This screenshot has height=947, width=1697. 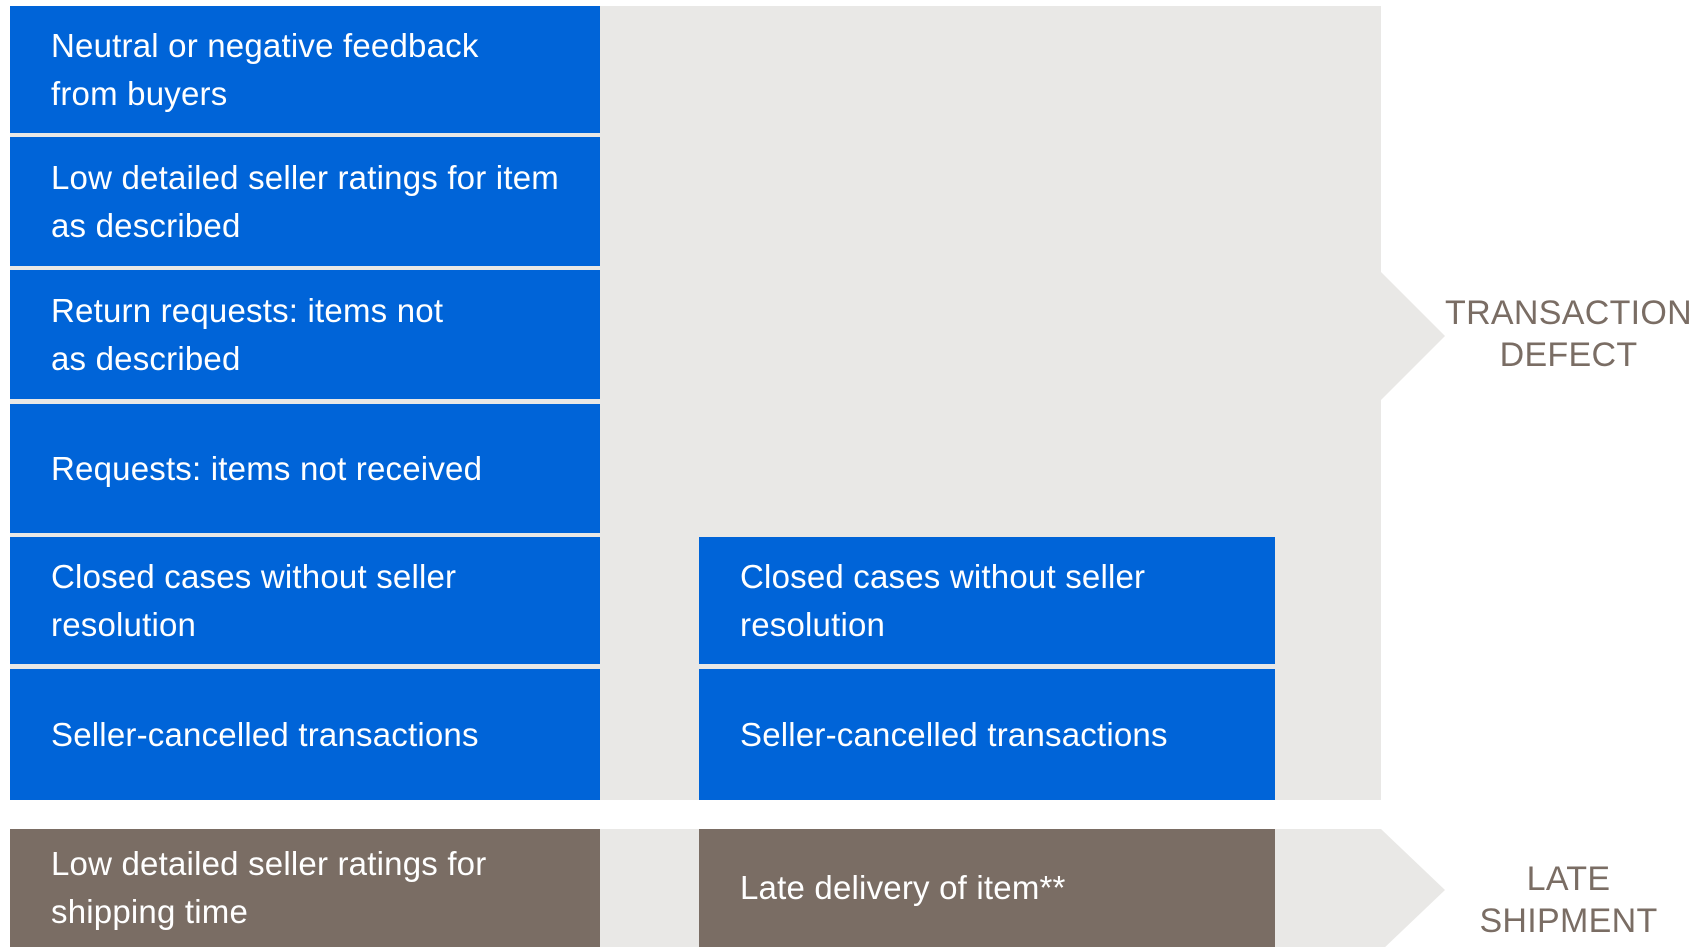 I want to click on right-item-seller-cancelled: Seller-cancelled transactions, so click(x=987, y=734).